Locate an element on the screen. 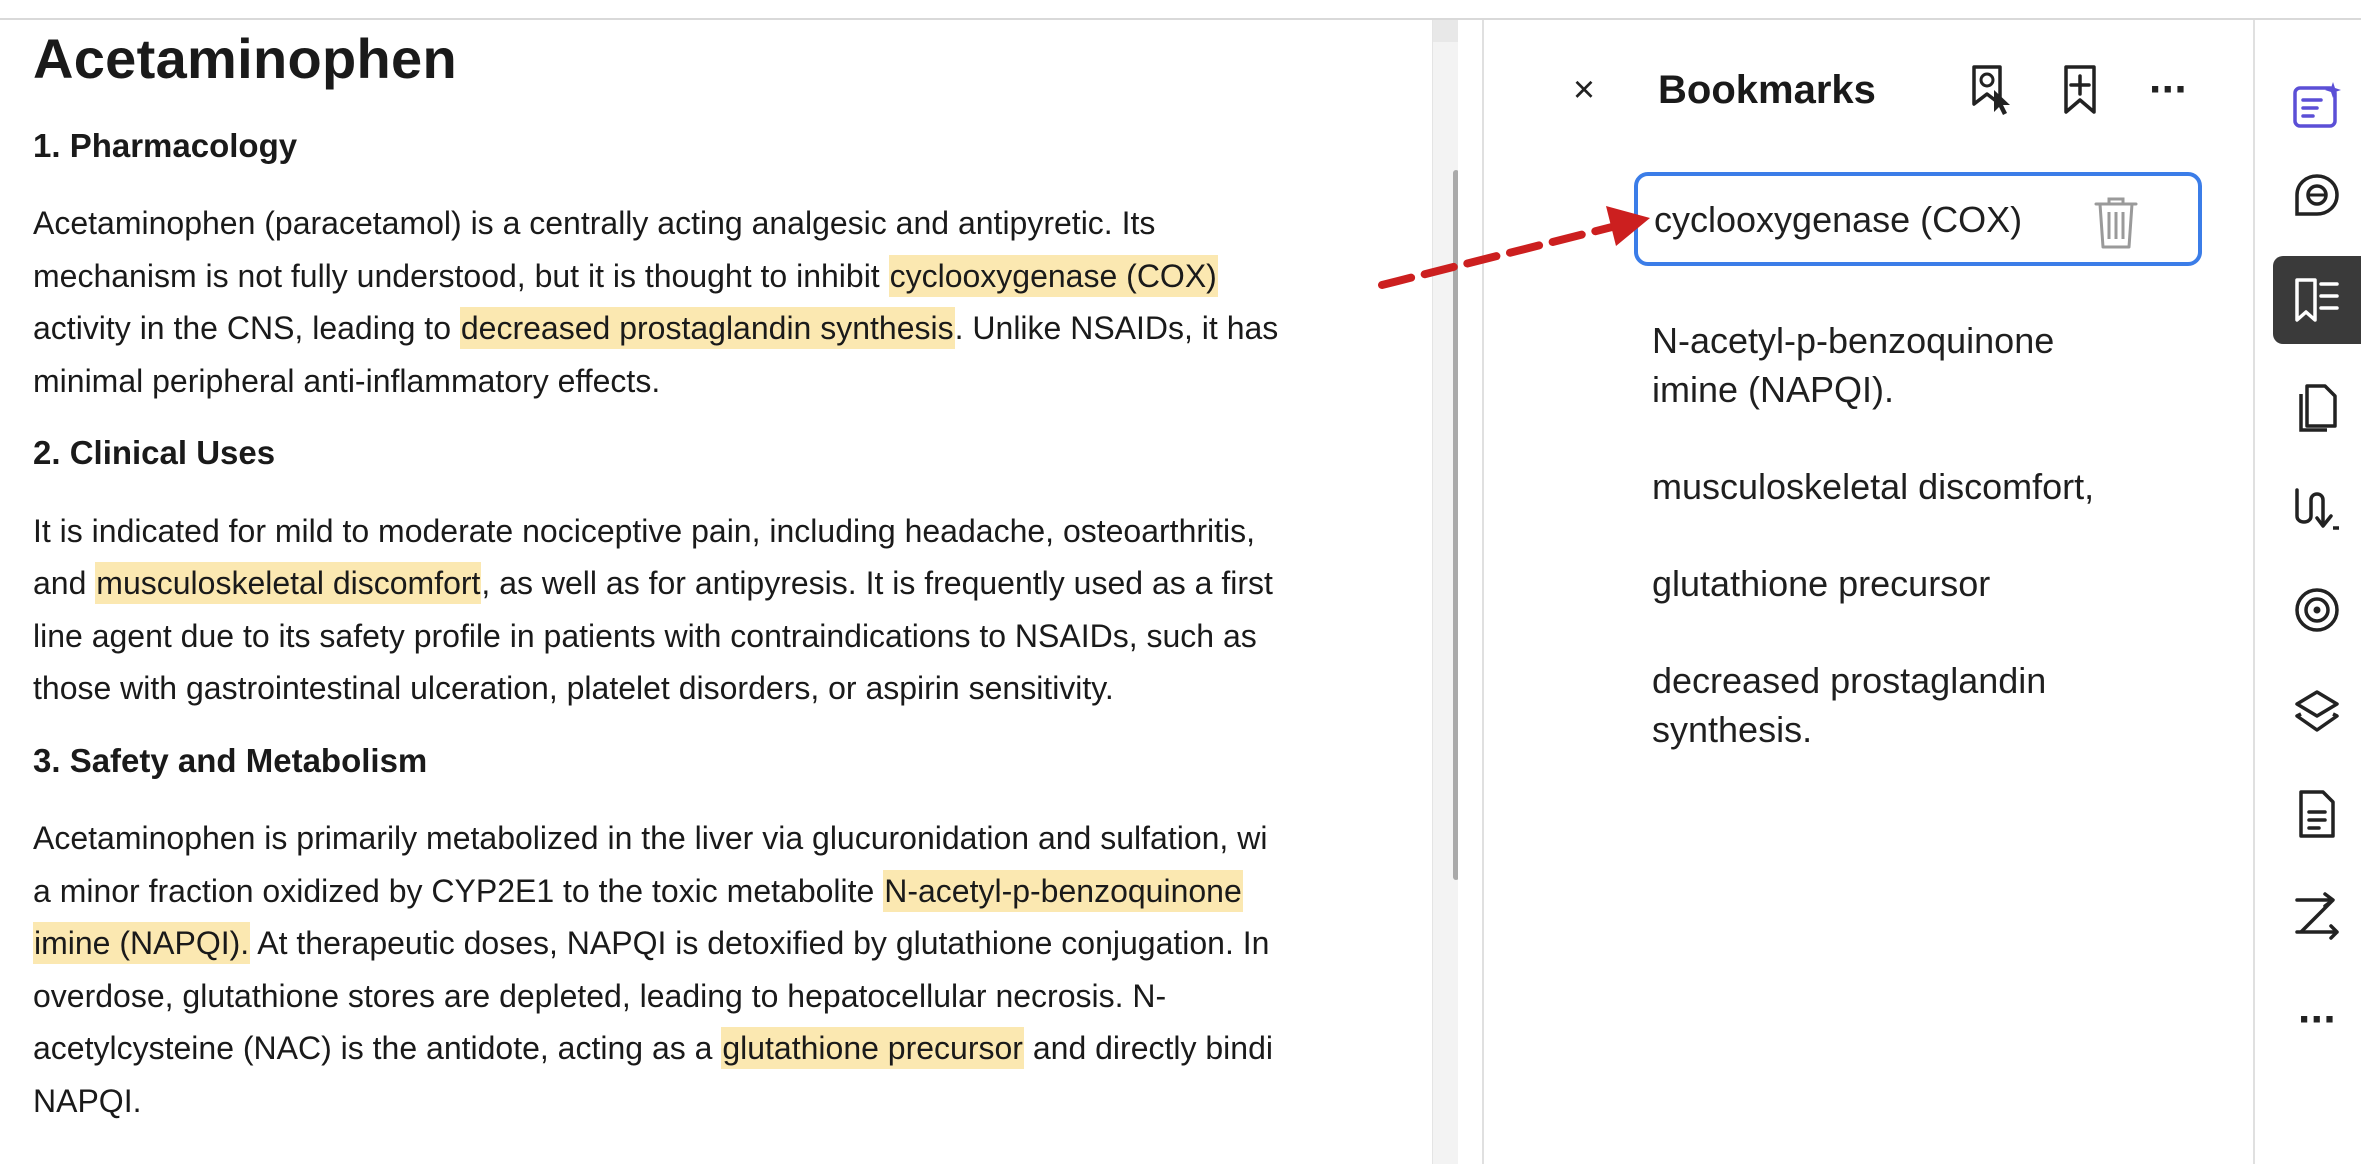 The width and height of the screenshot is (2361, 1164). bookmarks-button is located at coordinates (2317, 300).